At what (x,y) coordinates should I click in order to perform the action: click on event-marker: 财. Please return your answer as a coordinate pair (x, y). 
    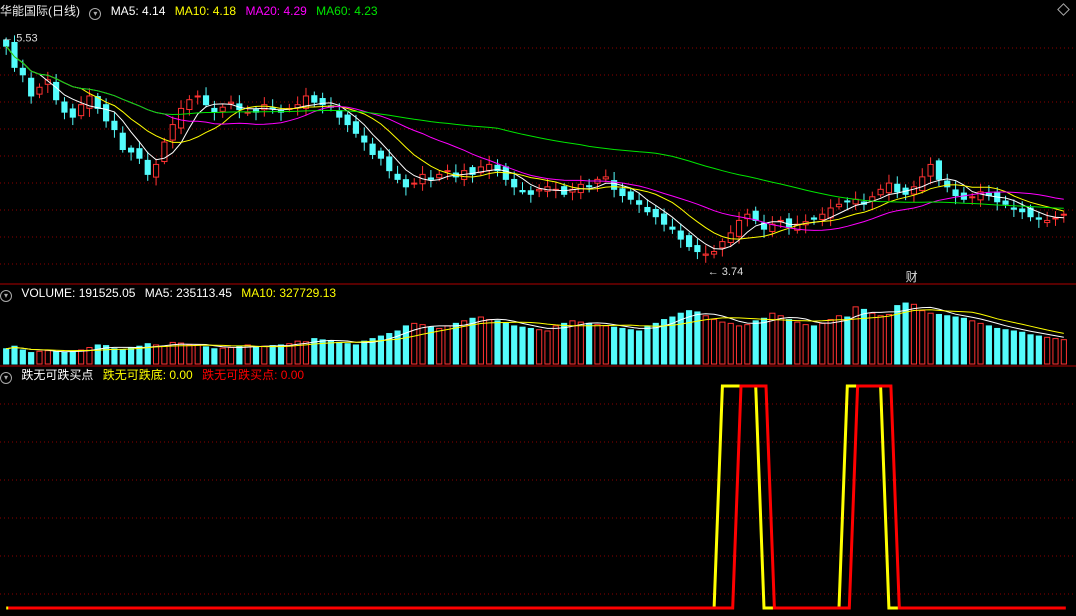
    Looking at the image, I should click on (912, 277).